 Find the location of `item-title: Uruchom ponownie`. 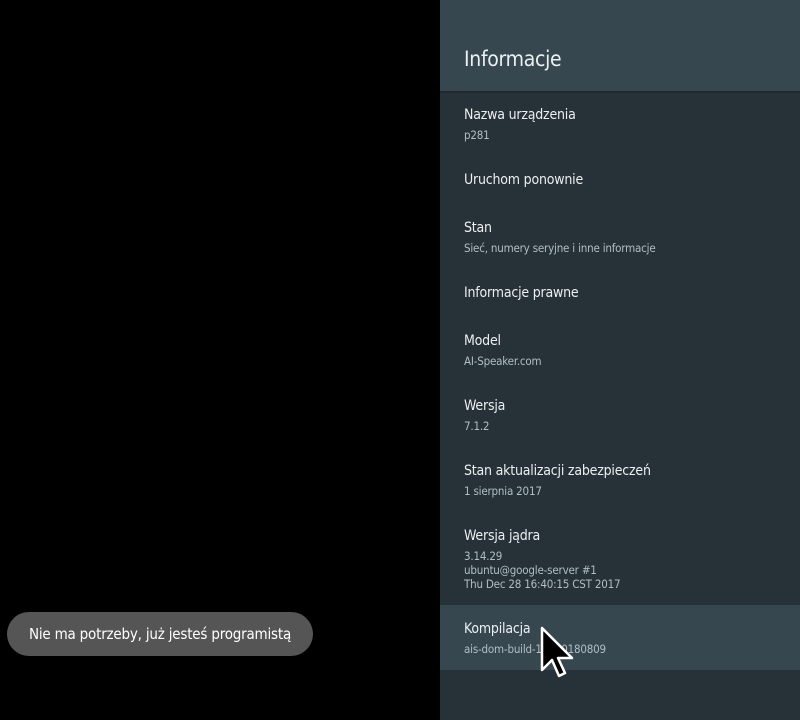

item-title: Uruchom ponownie is located at coordinates (523, 180).